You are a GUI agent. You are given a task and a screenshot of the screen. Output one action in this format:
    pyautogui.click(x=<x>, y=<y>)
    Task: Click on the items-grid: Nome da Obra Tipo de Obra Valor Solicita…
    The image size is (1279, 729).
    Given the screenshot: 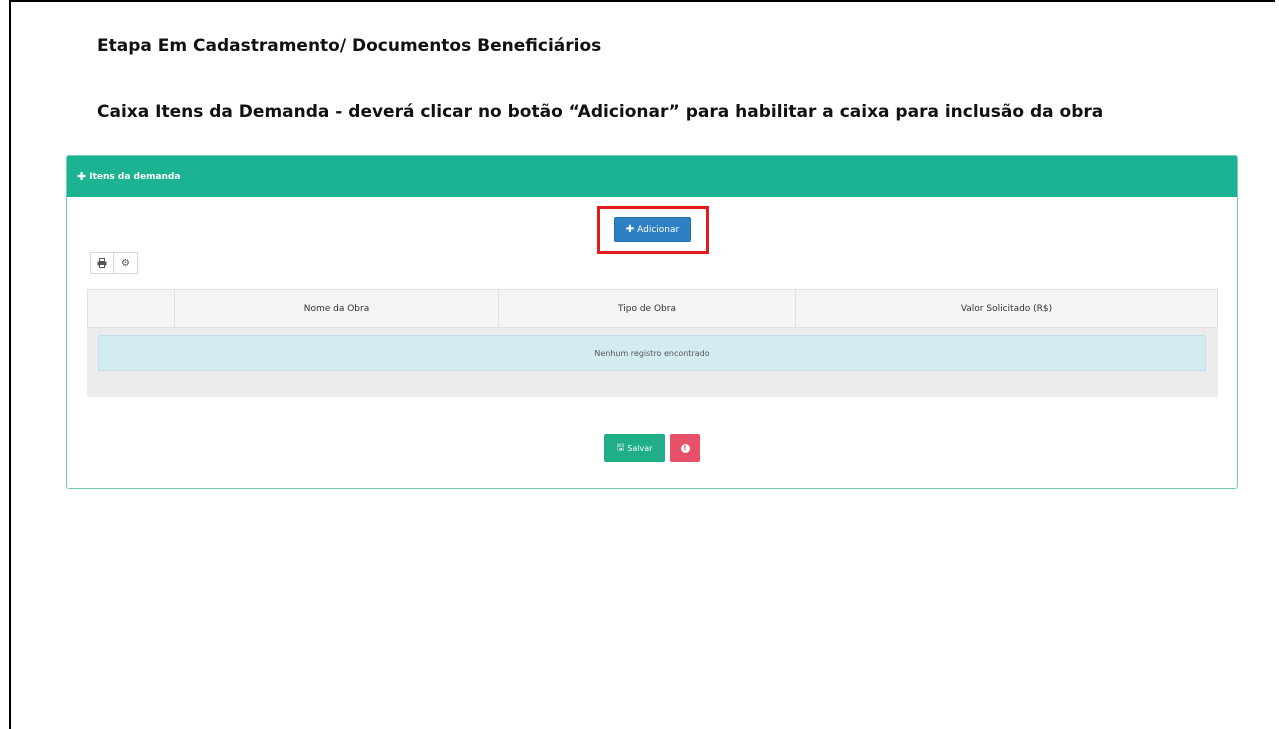 What is the action you would take?
    pyautogui.click(x=652, y=308)
    